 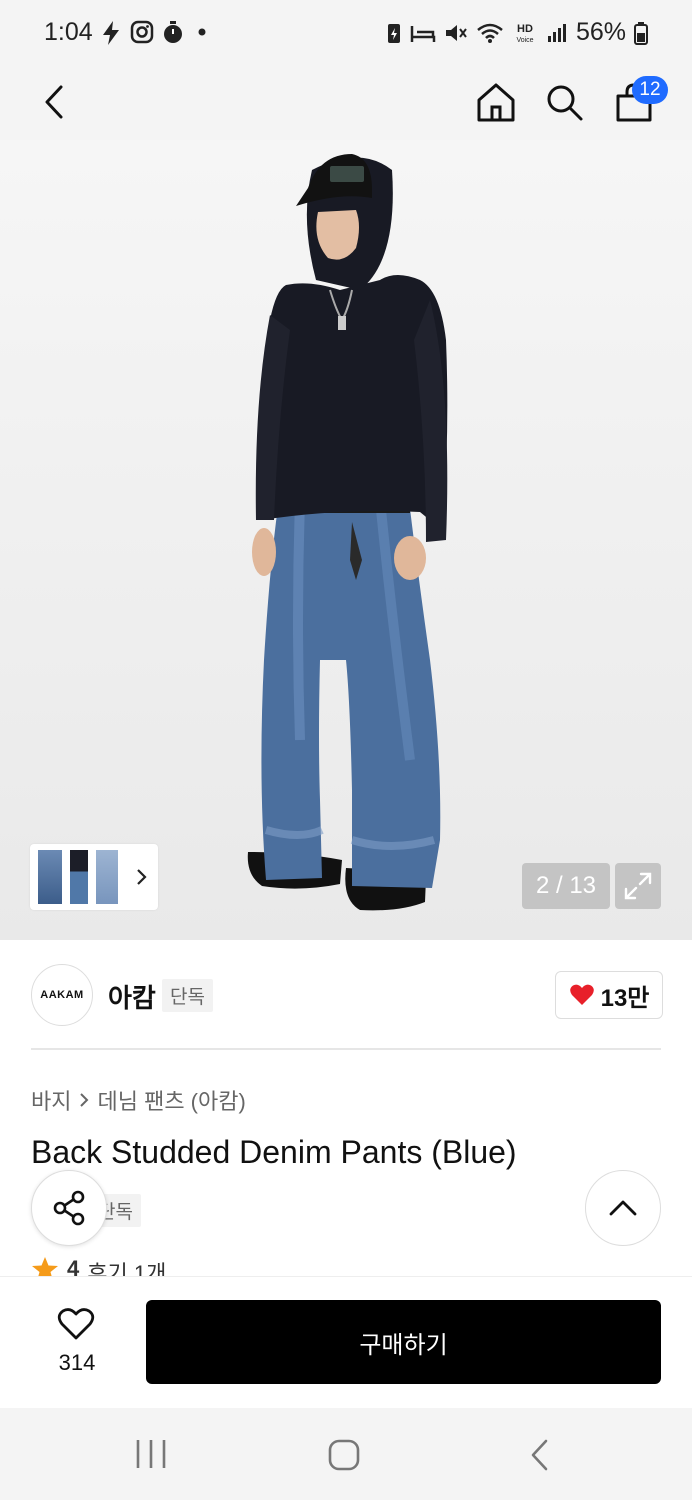 What do you see at coordinates (45, 1266) in the screenshot?
I see `star-icon` at bounding box center [45, 1266].